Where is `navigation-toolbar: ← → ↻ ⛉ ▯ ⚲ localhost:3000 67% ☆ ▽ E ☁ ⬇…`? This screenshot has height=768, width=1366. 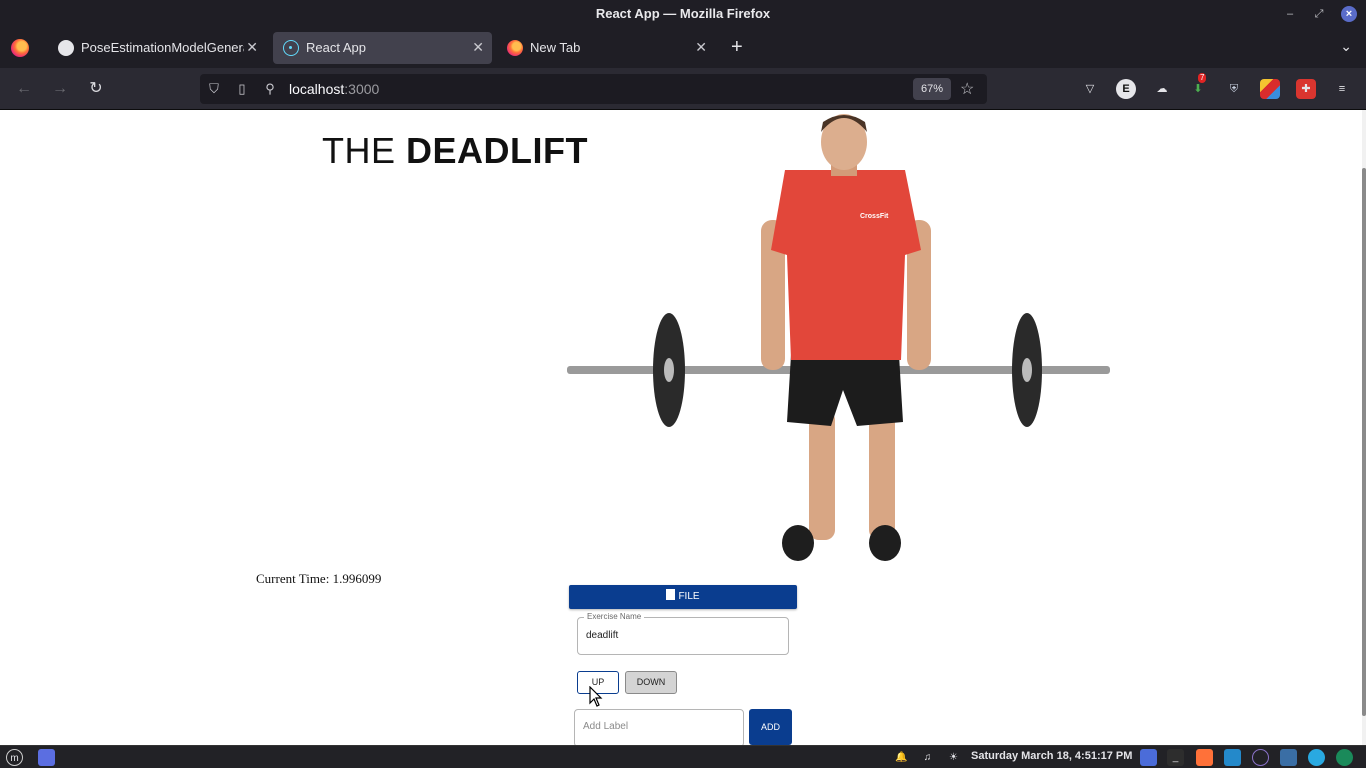 navigation-toolbar: ← → ↻ ⛉ ▯ ⚲ localhost:3000 67% ☆ ▽ E ☁ ⬇… is located at coordinates (683, 89).